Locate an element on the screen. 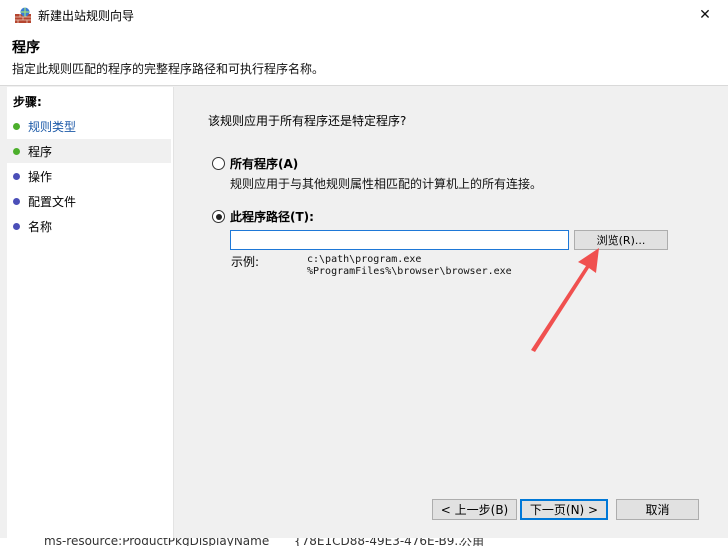 This screenshot has height=546, width=728. window-title: 新建出站规则向导 is located at coordinates (86, 16).